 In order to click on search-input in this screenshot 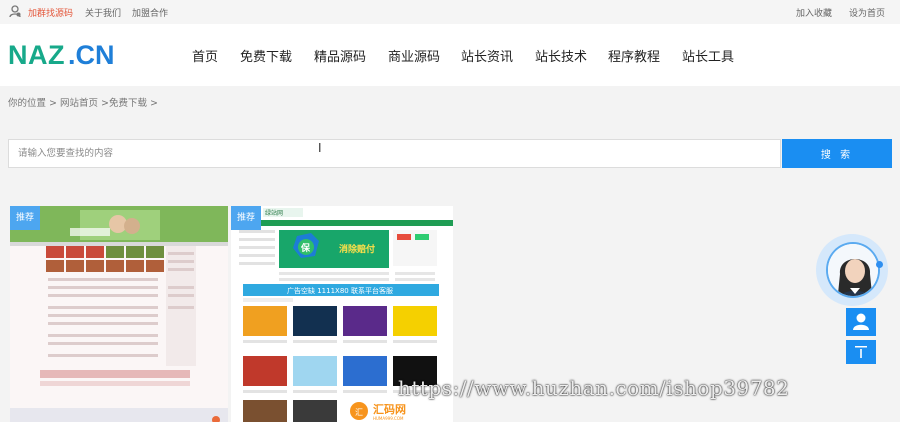, I will do `click(394, 153)`.